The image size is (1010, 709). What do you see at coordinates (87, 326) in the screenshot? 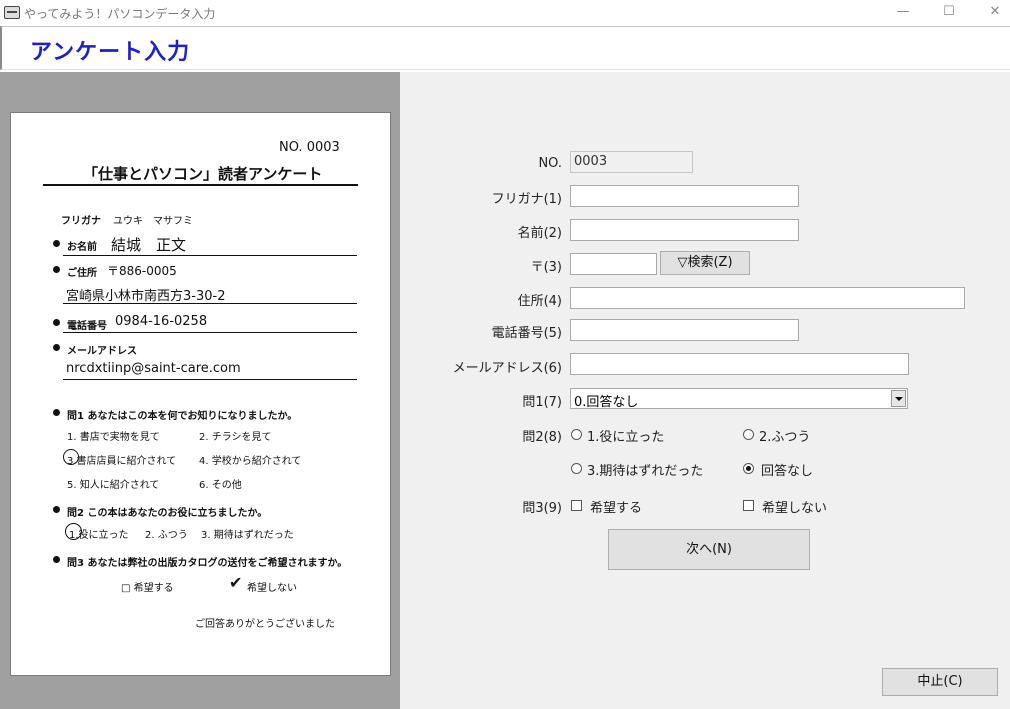
I see `paper-phone-label: 電話番号` at bounding box center [87, 326].